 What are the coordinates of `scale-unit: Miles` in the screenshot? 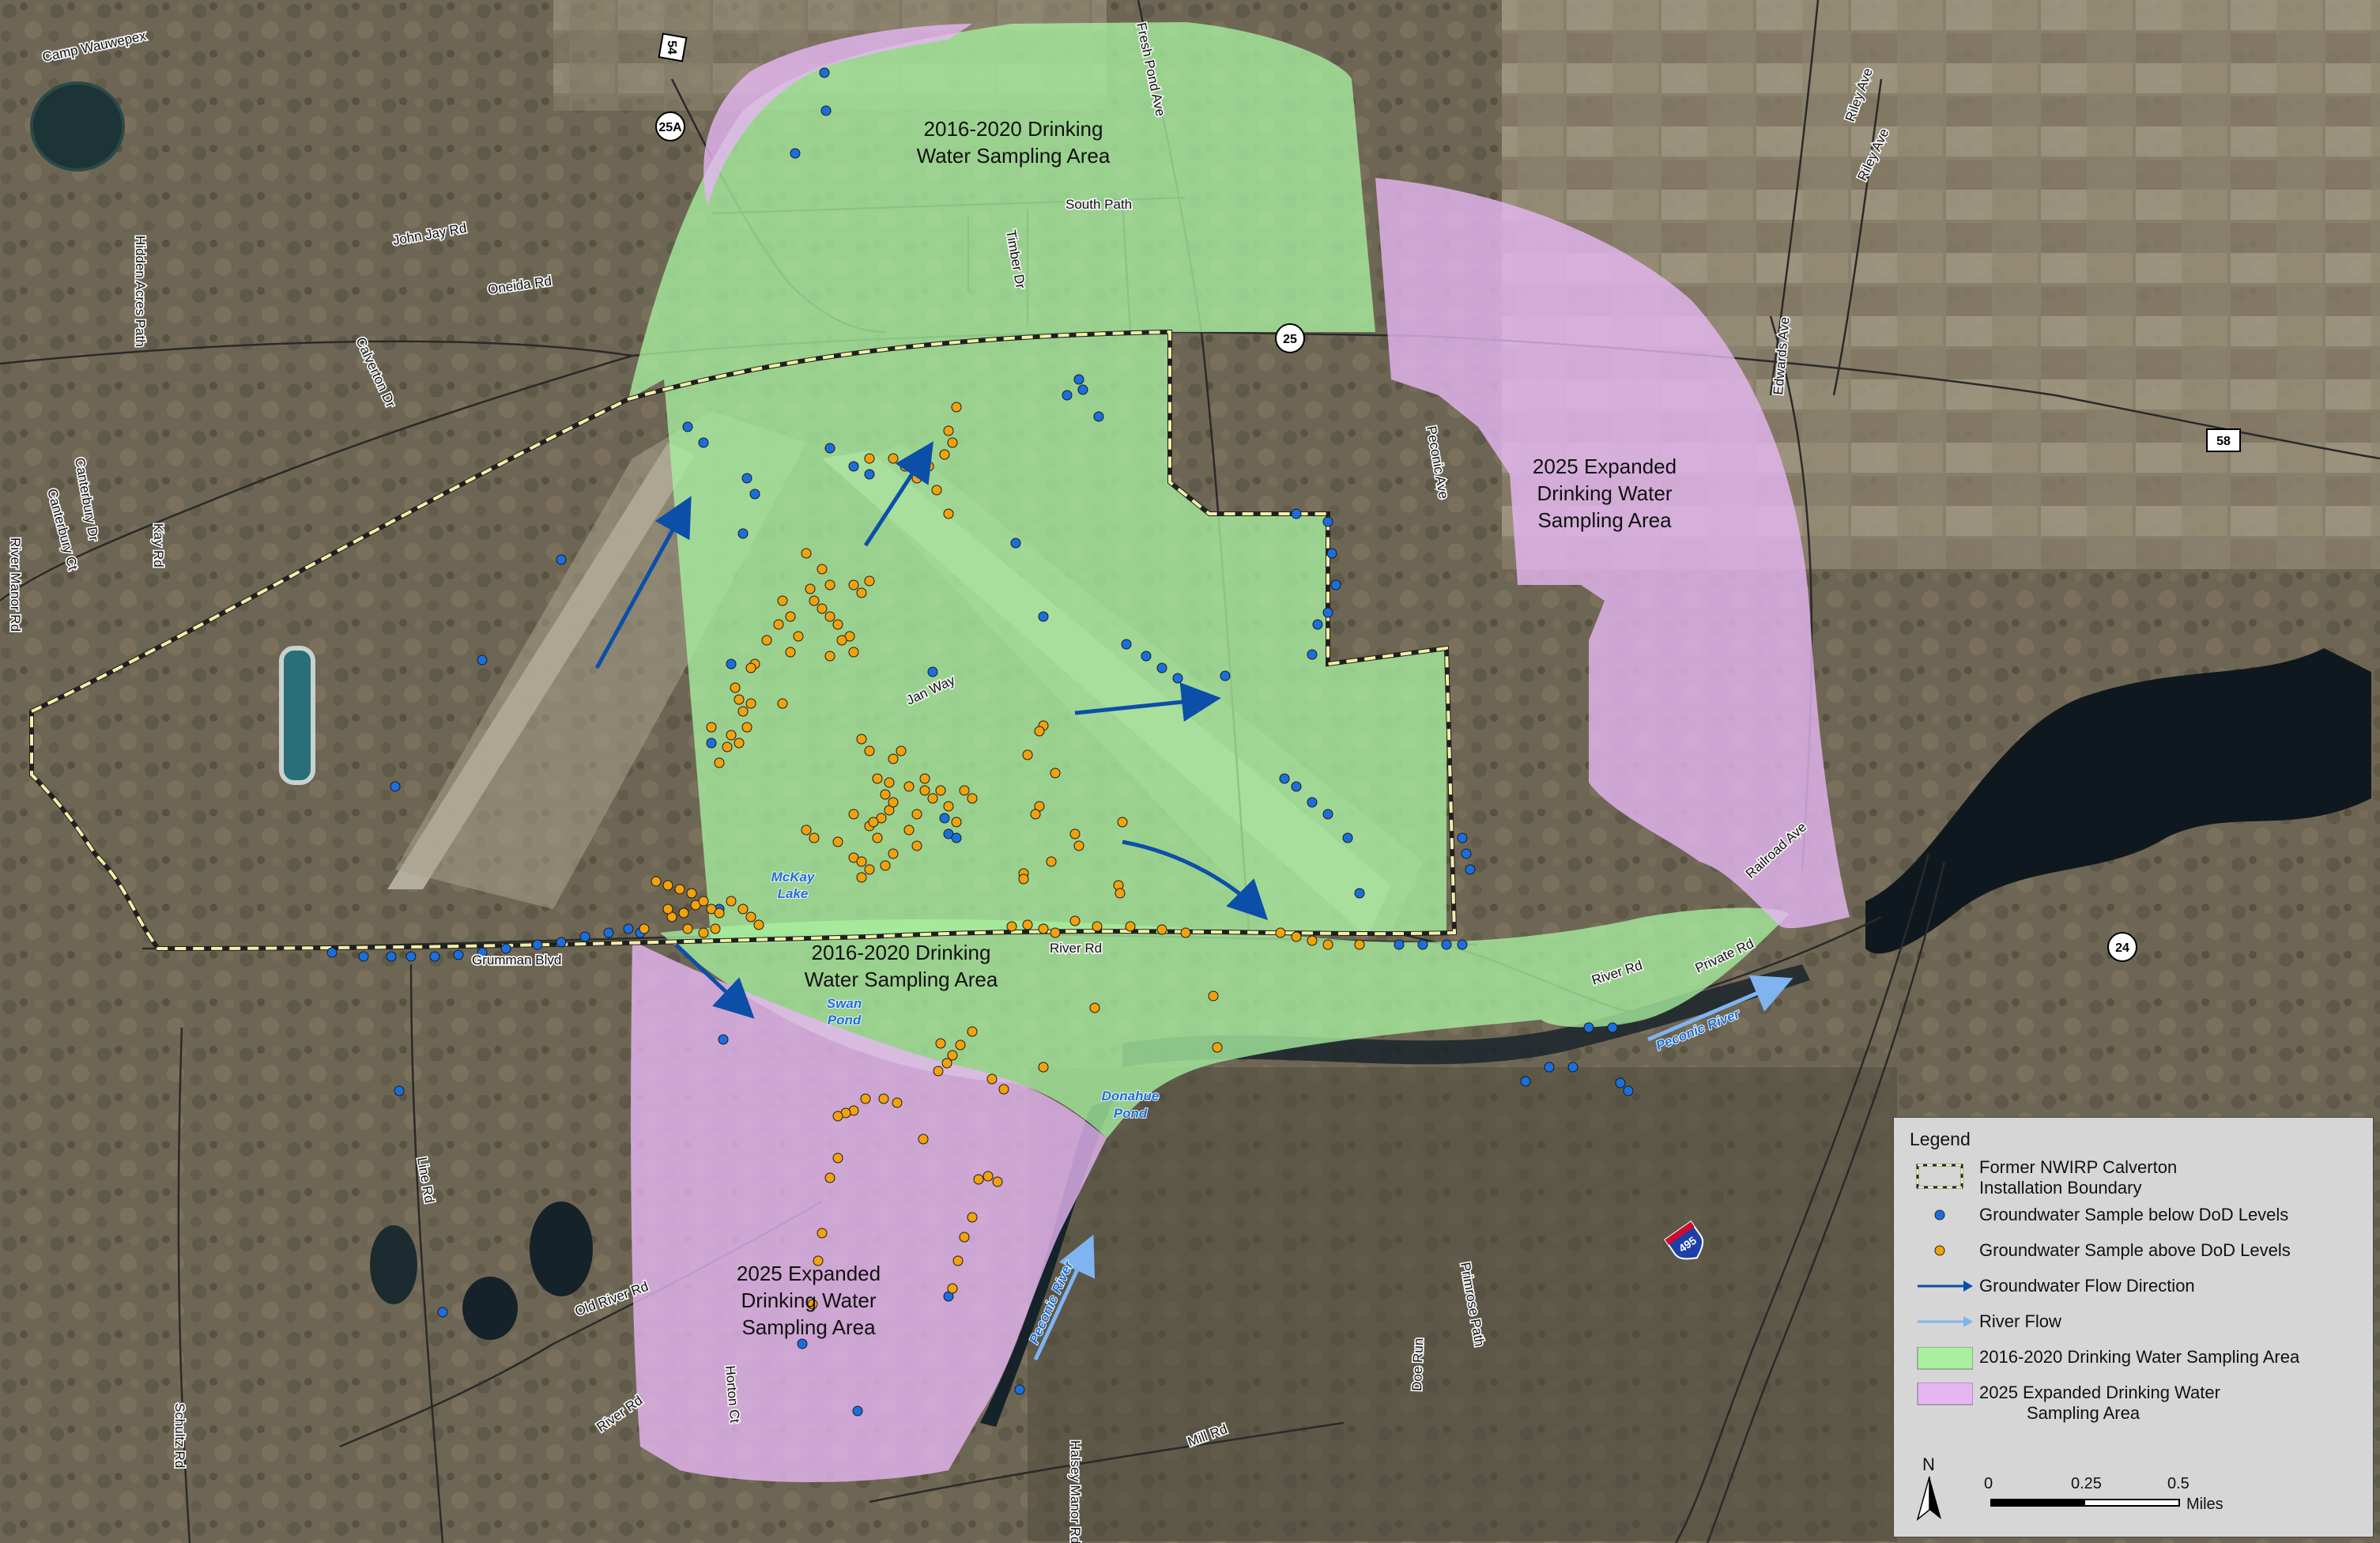 It's located at (2204, 1504).